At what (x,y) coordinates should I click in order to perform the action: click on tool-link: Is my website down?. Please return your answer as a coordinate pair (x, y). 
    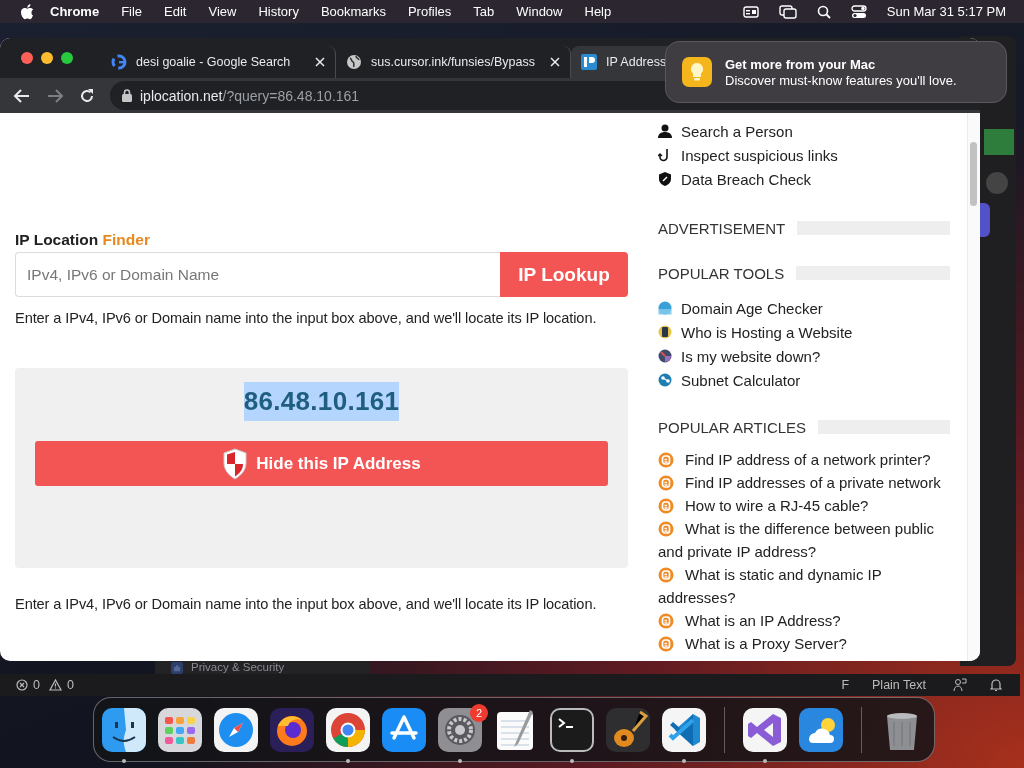
    Looking at the image, I should click on (751, 356).